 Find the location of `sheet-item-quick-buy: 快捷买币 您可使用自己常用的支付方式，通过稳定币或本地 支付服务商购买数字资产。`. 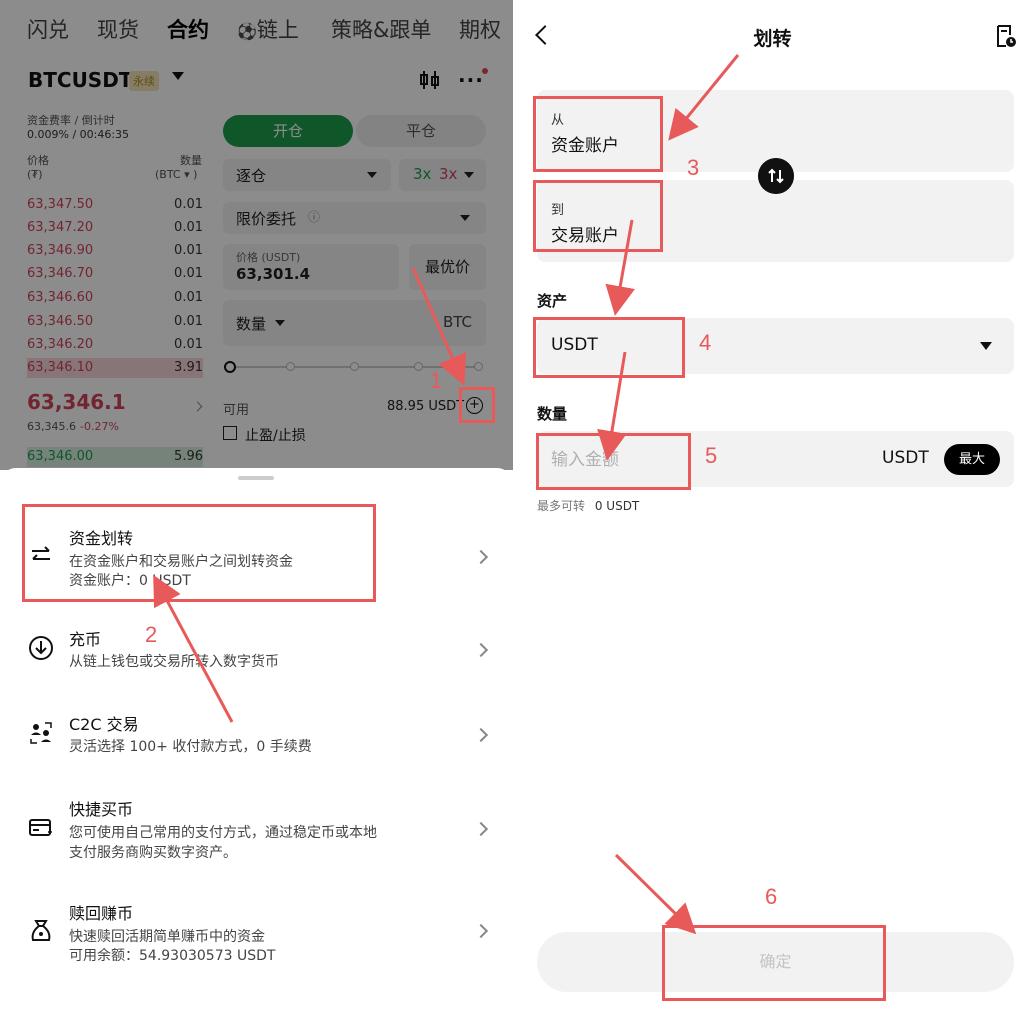

sheet-item-quick-buy: 快捷买币 您可使用自己常用的支付方式，通过稳定币或本地 支付服务商购买数字资产。 is located at coordinates (256, 833).